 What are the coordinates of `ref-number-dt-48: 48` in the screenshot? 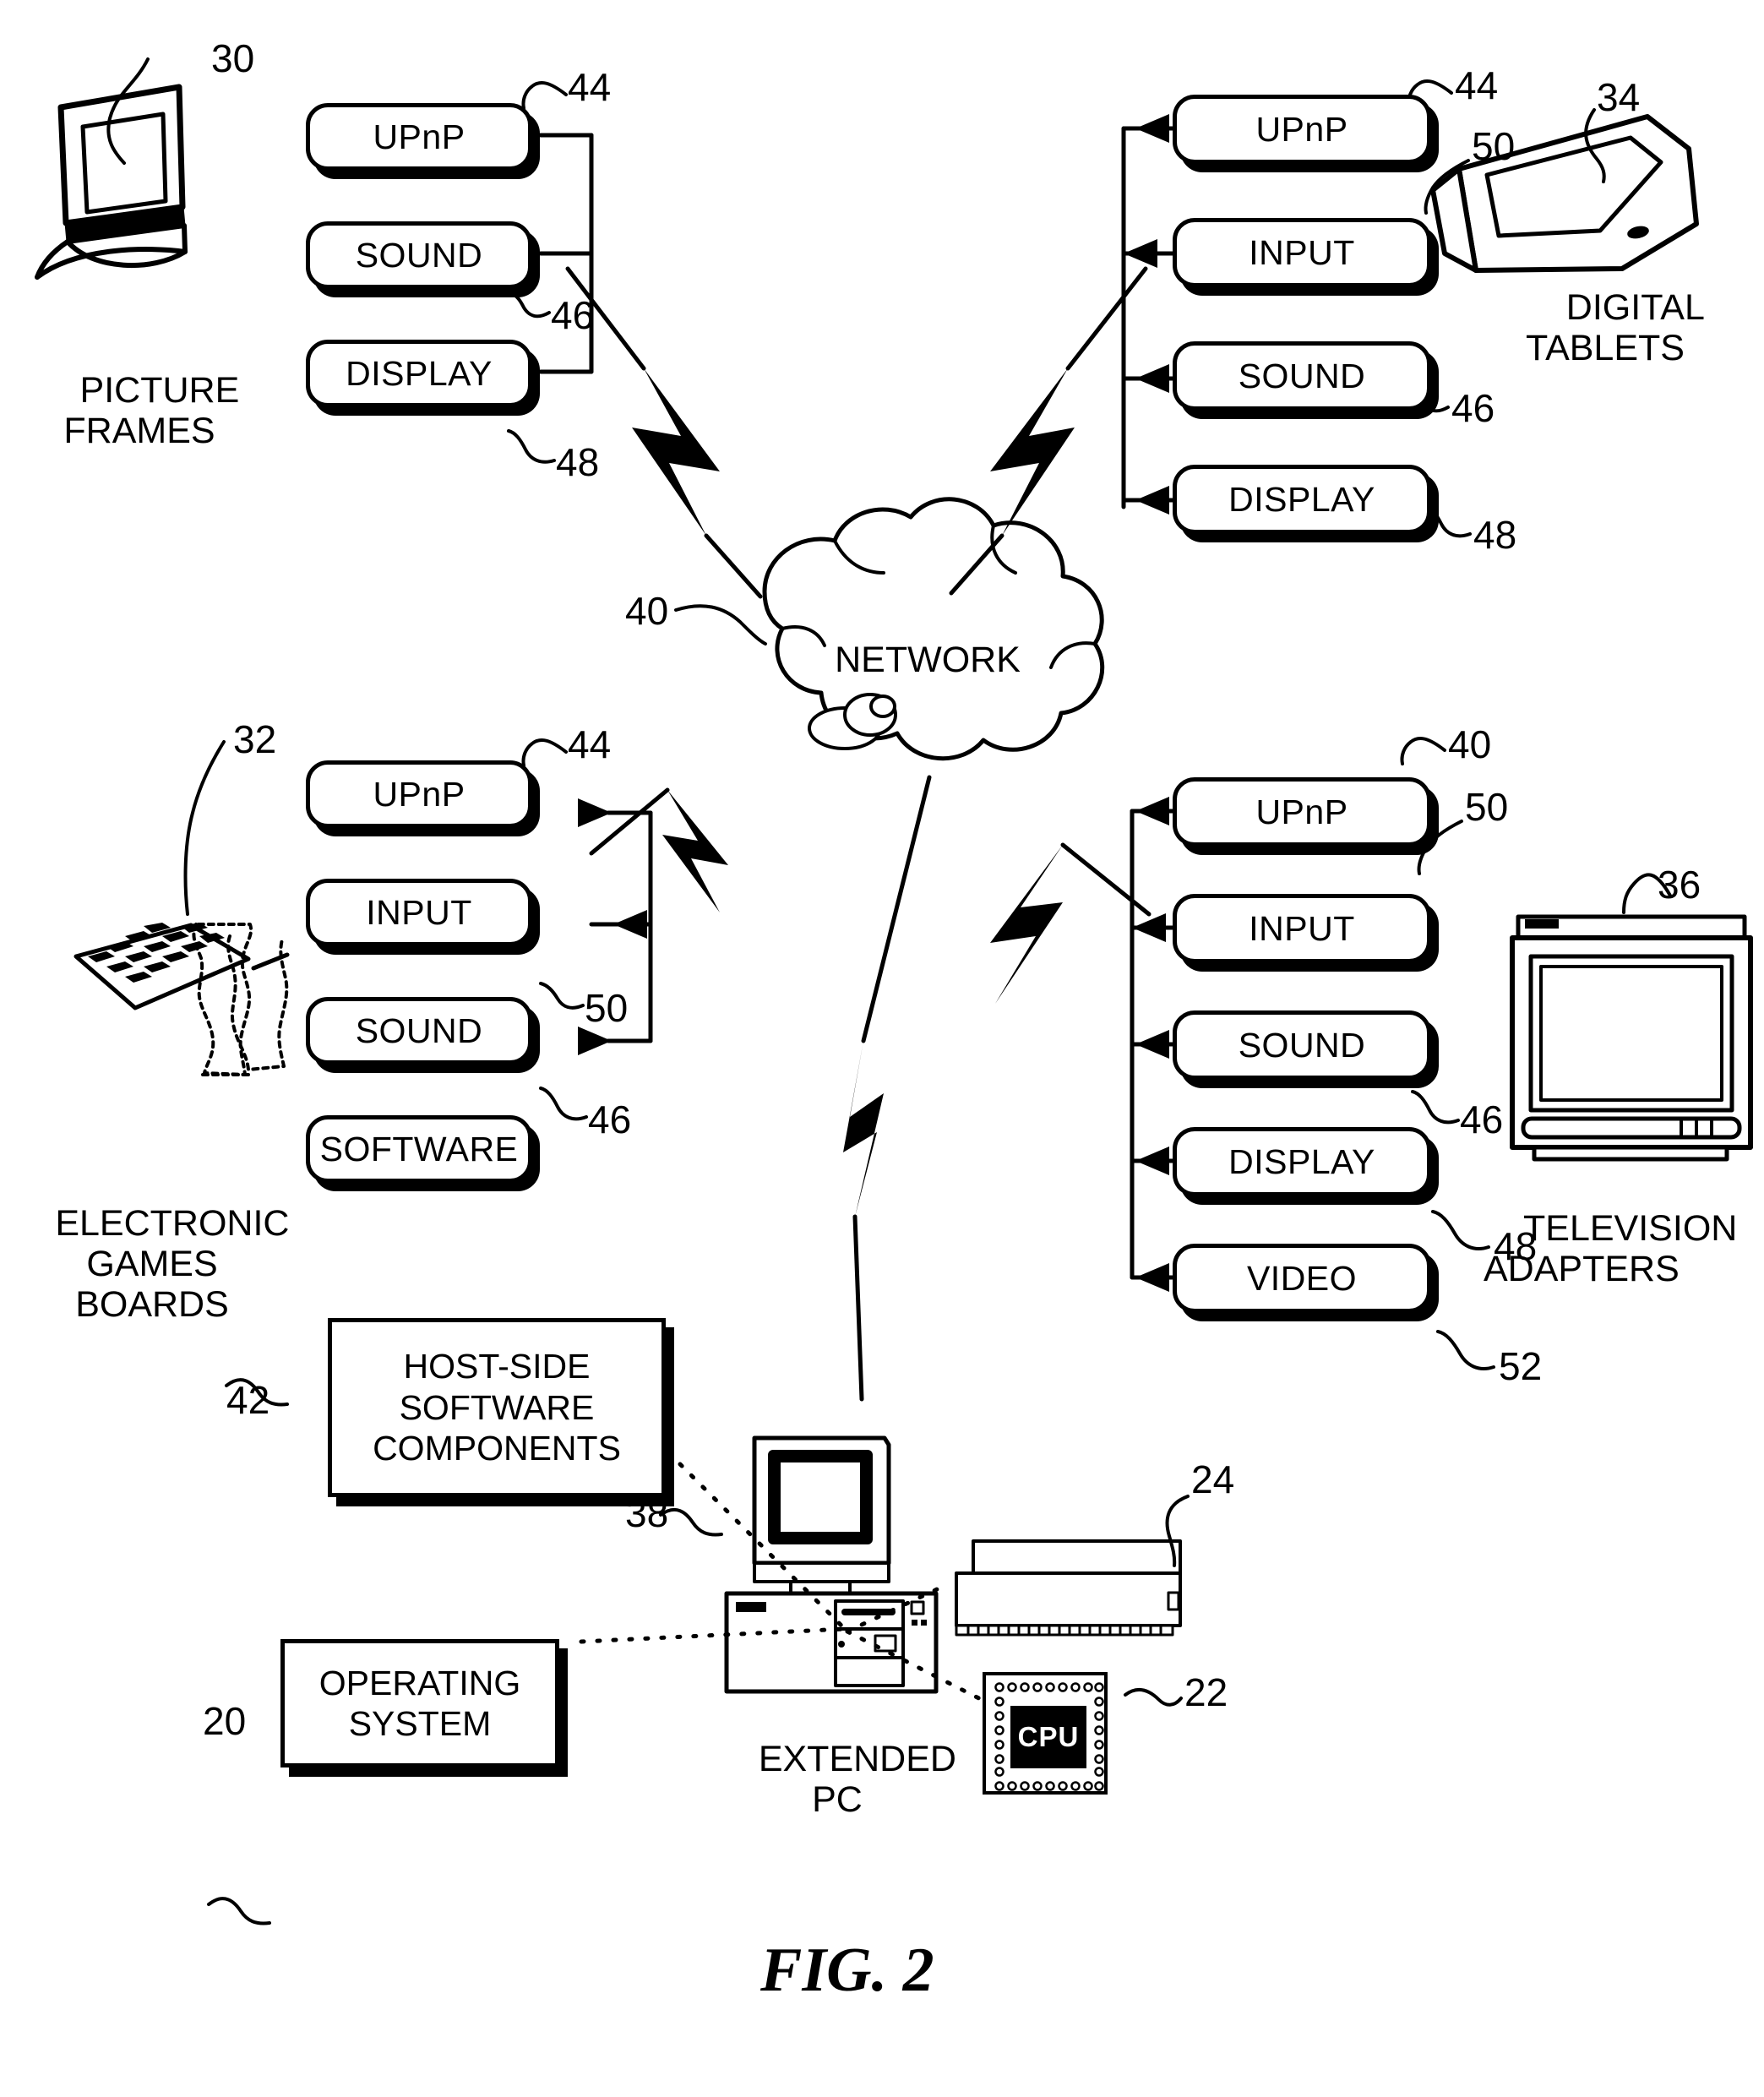 It's located at (1495, 535).